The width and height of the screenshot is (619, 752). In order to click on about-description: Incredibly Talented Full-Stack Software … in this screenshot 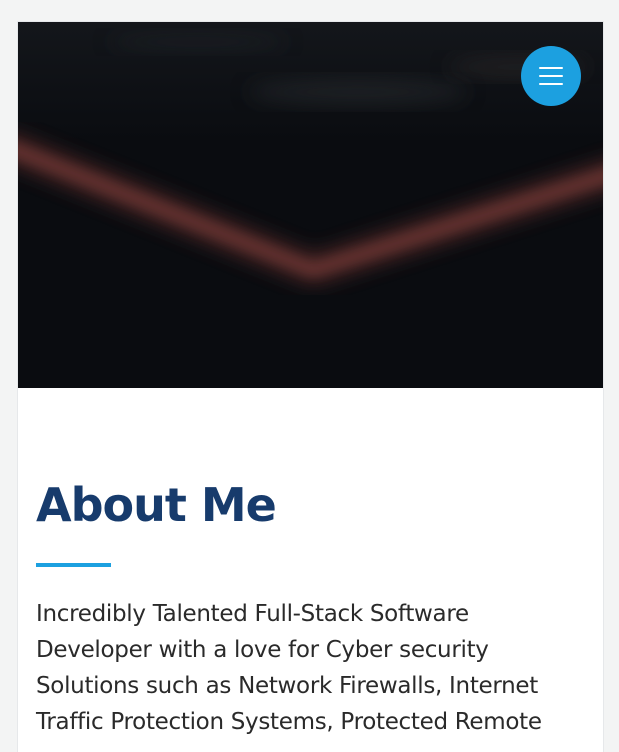, I will do `click(289, 668)`.